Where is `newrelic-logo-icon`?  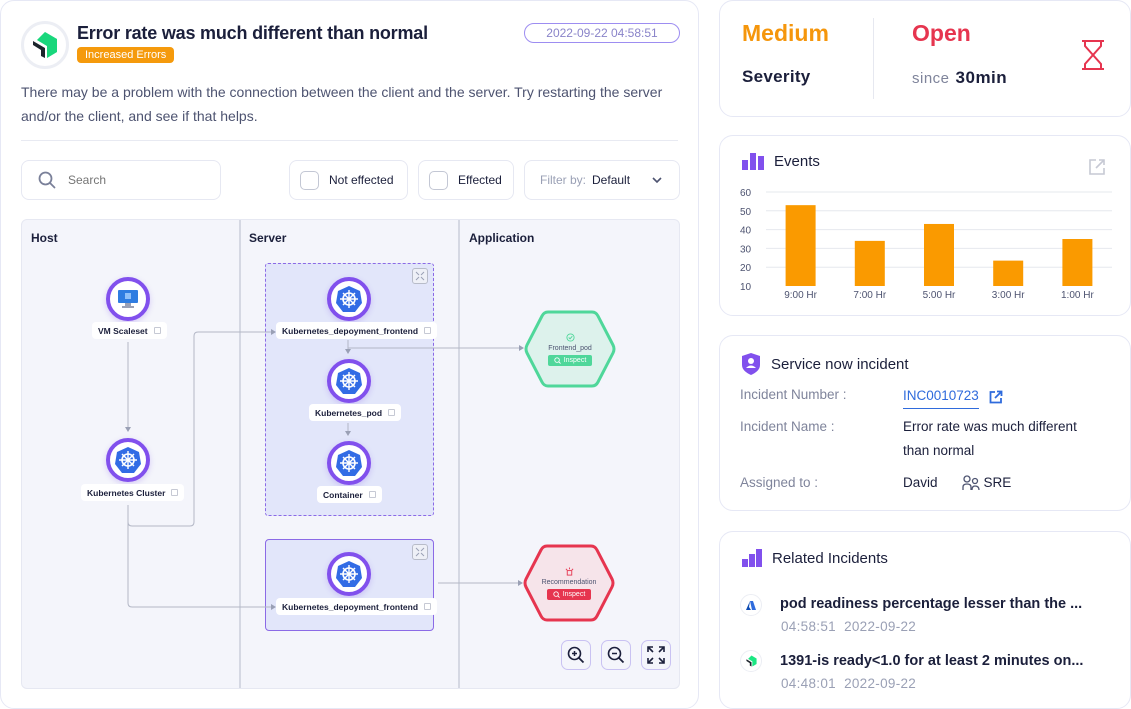 newrelic-logo-icon is located at coordinates (45, 45).